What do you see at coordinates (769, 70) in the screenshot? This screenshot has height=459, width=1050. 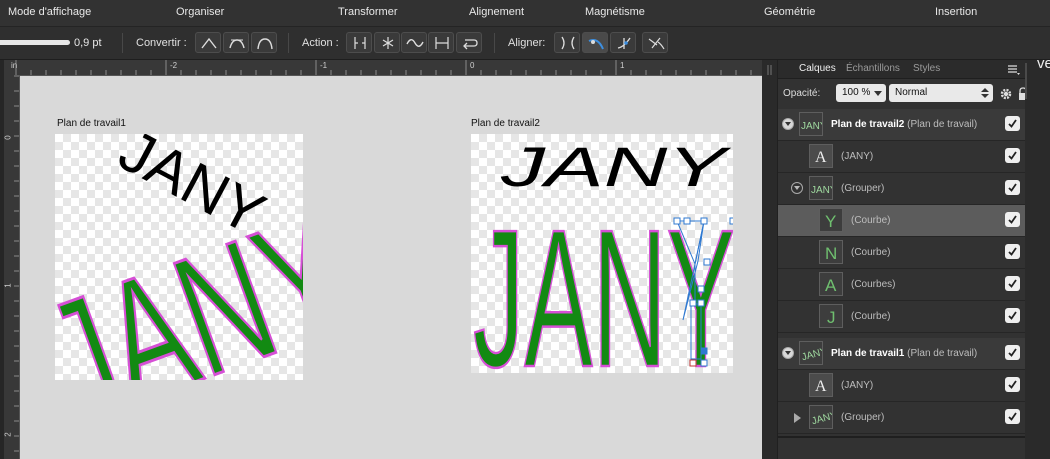 I see `panel-grip-icon` at bounding box center [769, 70].